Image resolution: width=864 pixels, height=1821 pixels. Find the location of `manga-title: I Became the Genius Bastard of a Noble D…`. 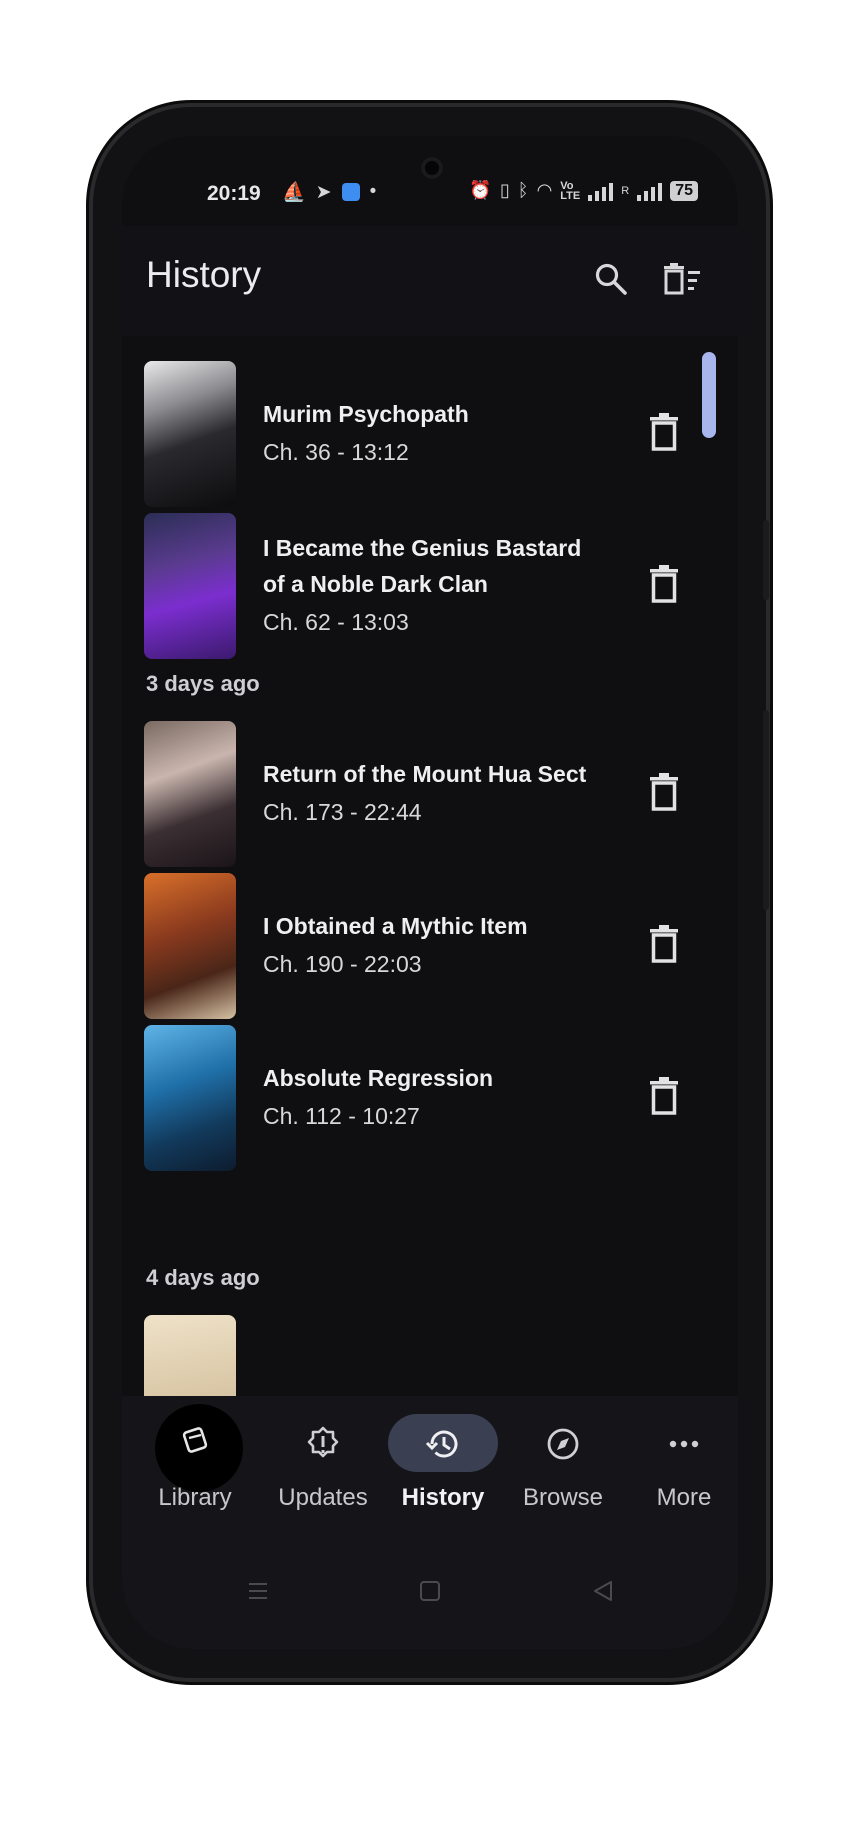

manga-title: I Became the Genius Bastard of a Noble D… is located at coordinates (422, 566).